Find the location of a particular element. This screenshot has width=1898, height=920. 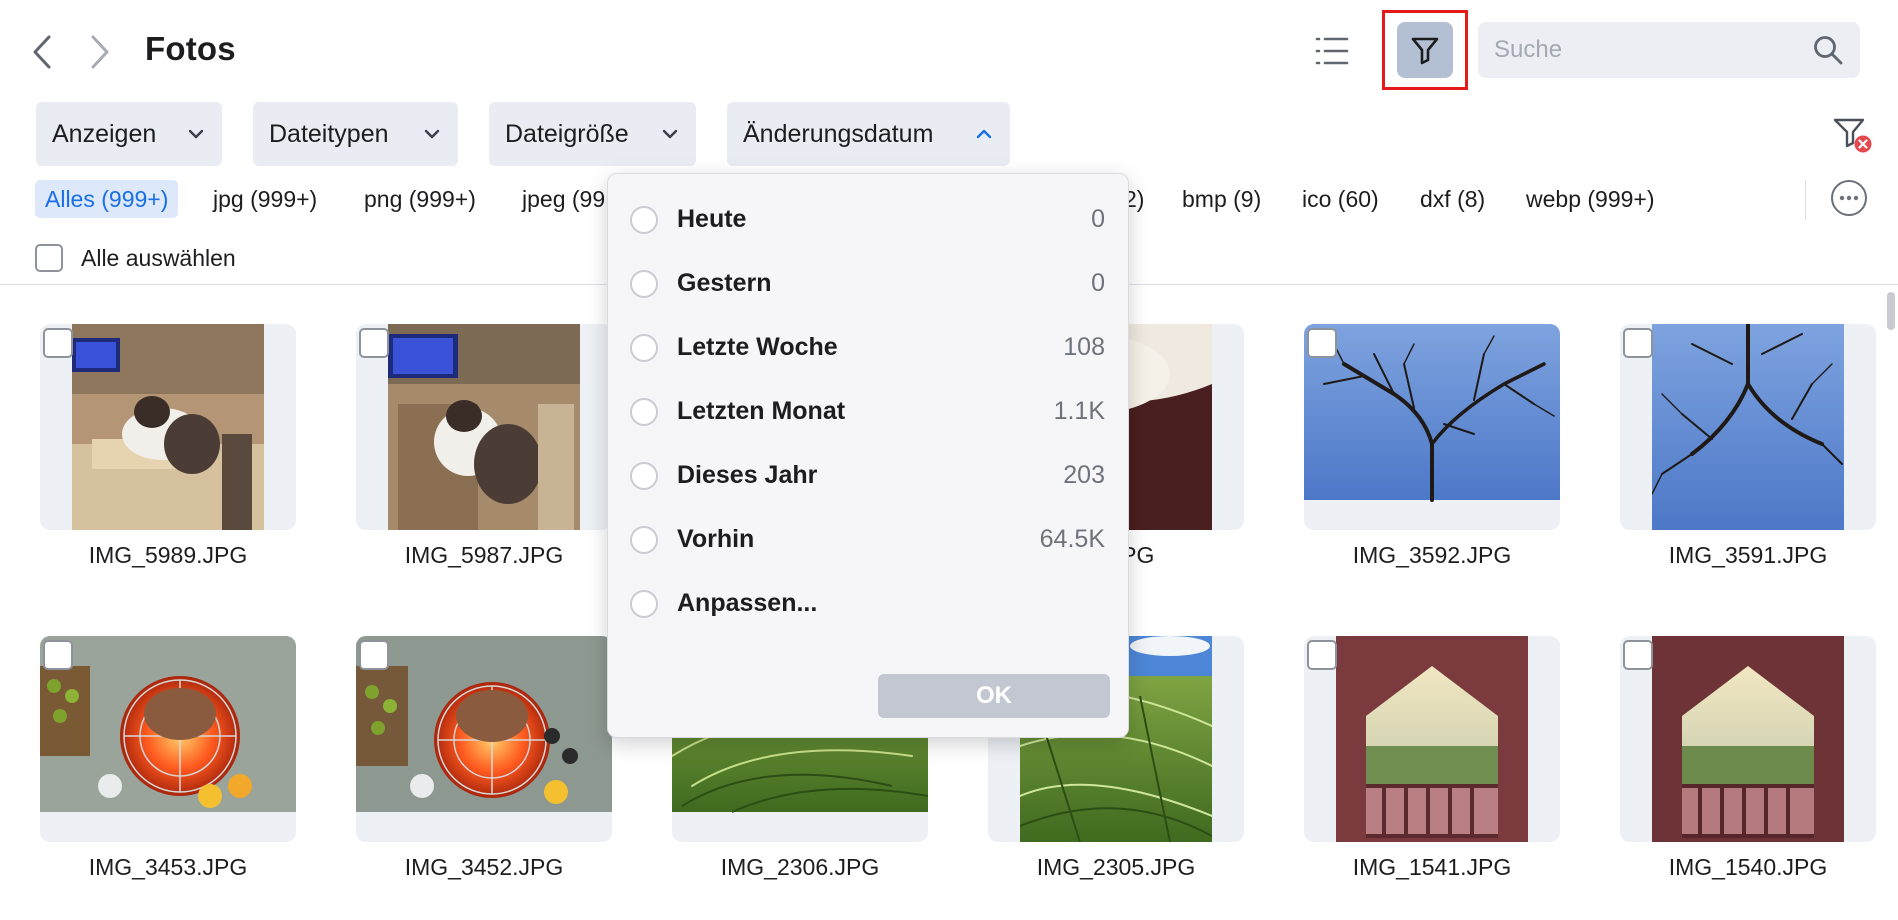

option-label: Dieses Jahr is located at coordinates (747, 475).